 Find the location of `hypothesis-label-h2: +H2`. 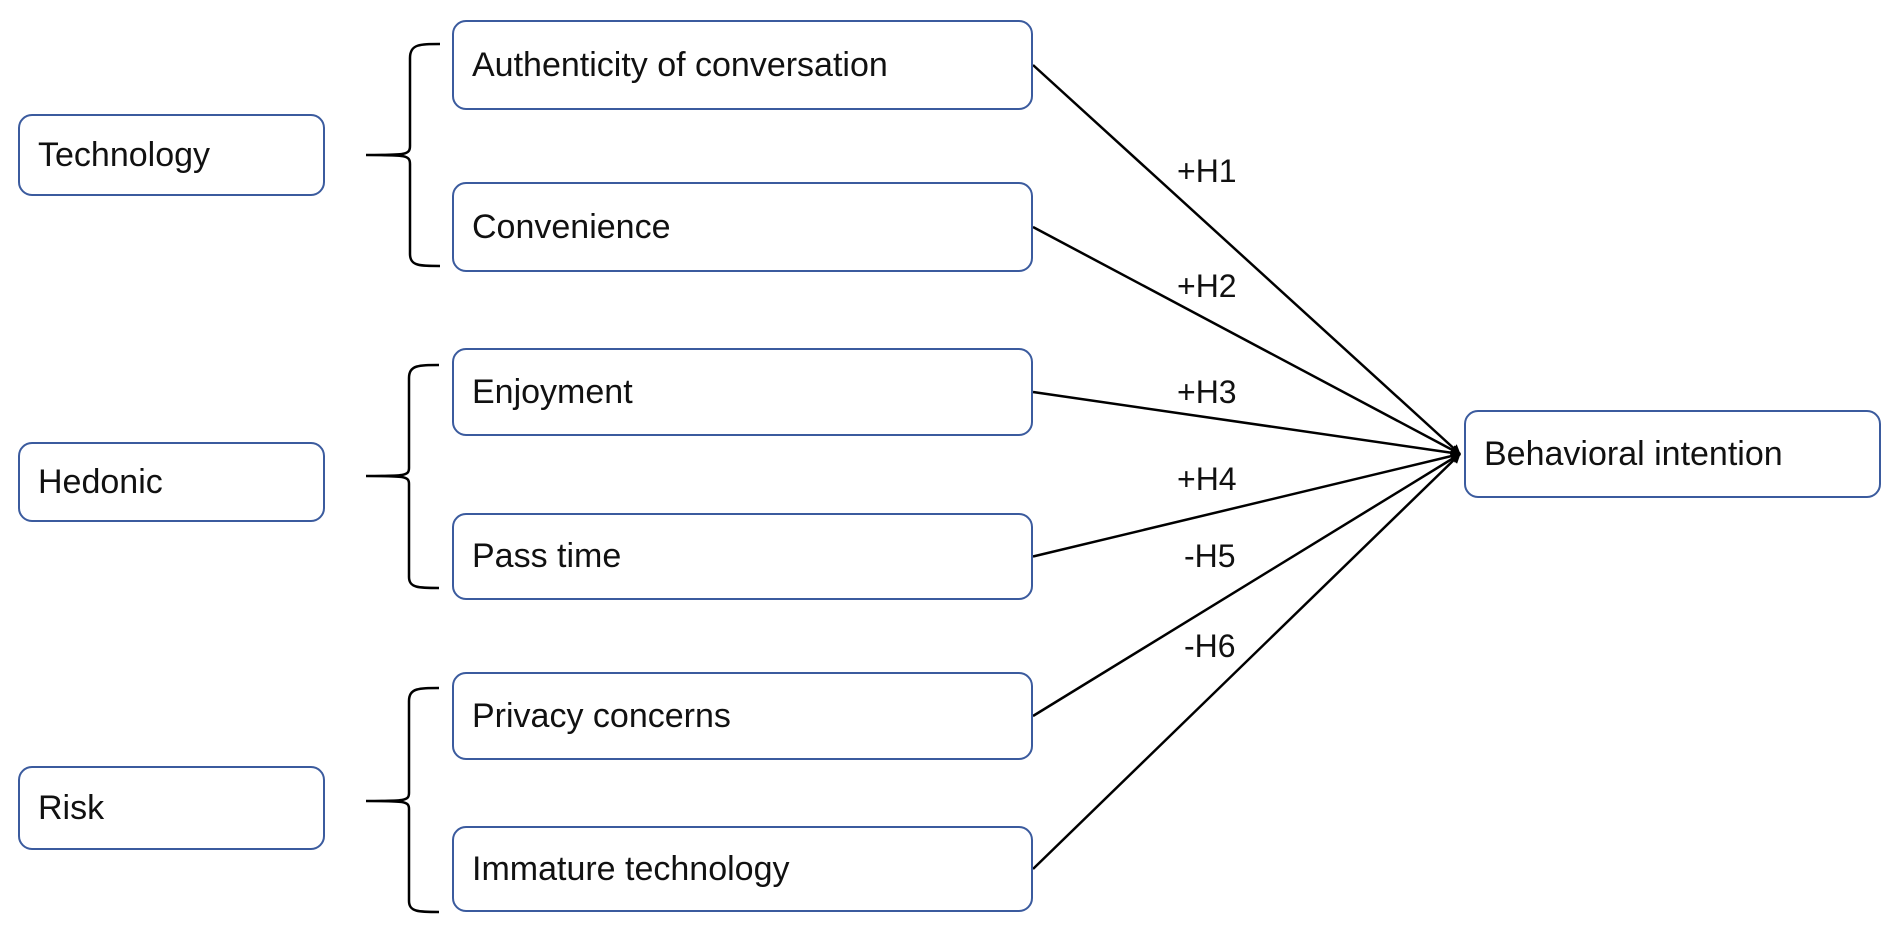

hypothesis-label-h2: +H2 is located at coordinates (1207, 286).